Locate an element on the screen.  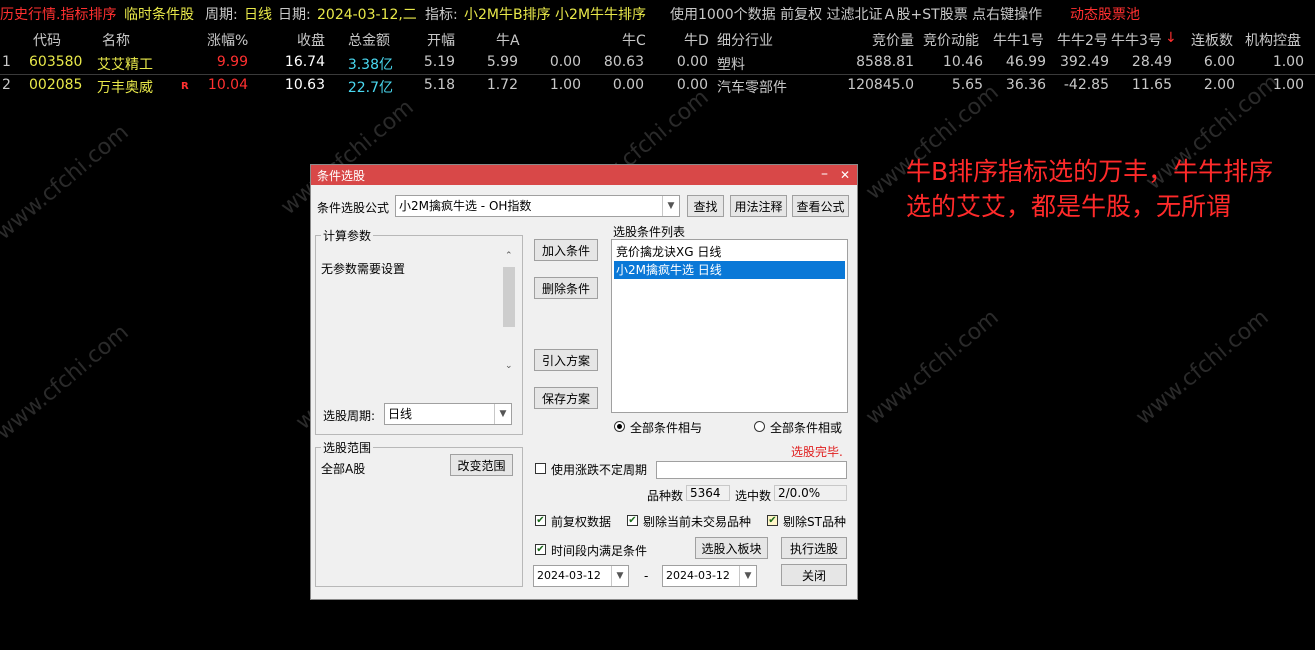
scroll-down-icon: ⌄ is located at coordinates (509, 366).